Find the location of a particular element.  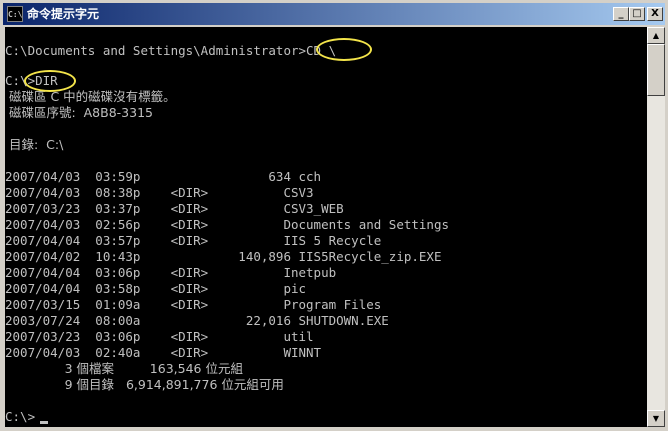

console-line: 2003/07/24 08:00a 22,016 SHUTDOWN.EXE is located at coordinates (197, 320).